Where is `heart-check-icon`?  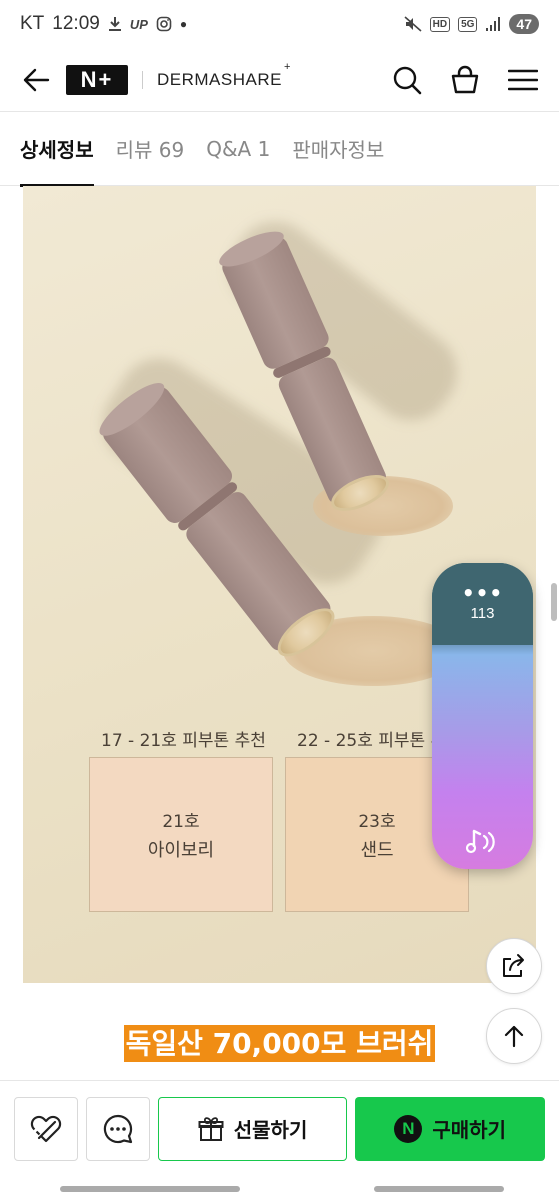 heart-check-icon is located at coordinates (46, 1128).